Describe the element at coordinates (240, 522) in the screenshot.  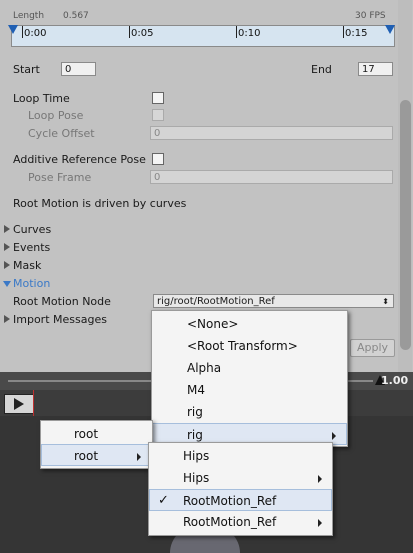
I see `menu-item-rootmotion-ref-submenu: RootMotion_Ref` at that location.